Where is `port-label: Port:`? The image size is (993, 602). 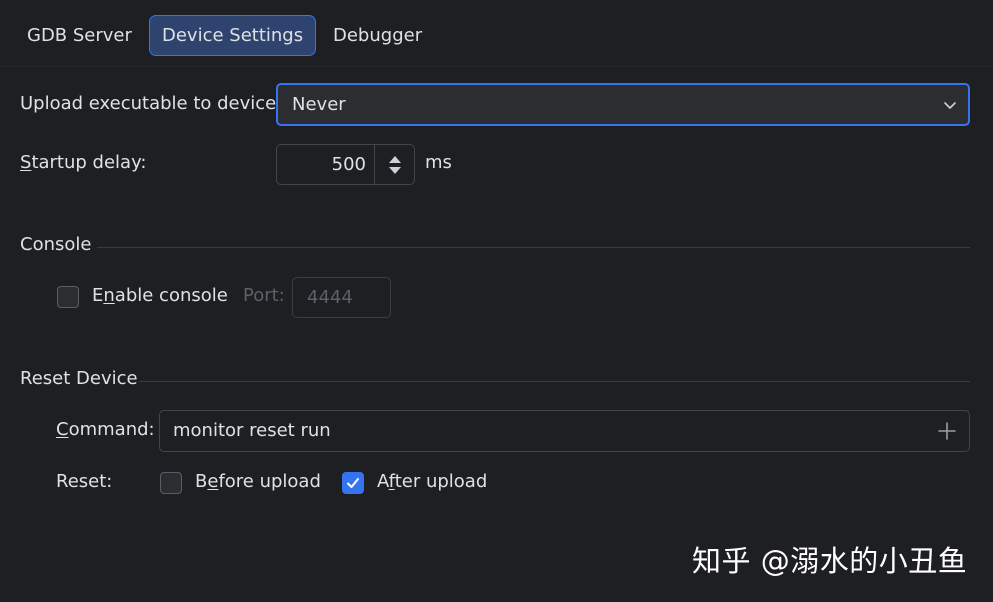
port-label: Port: is located at coordinates (264, 295).